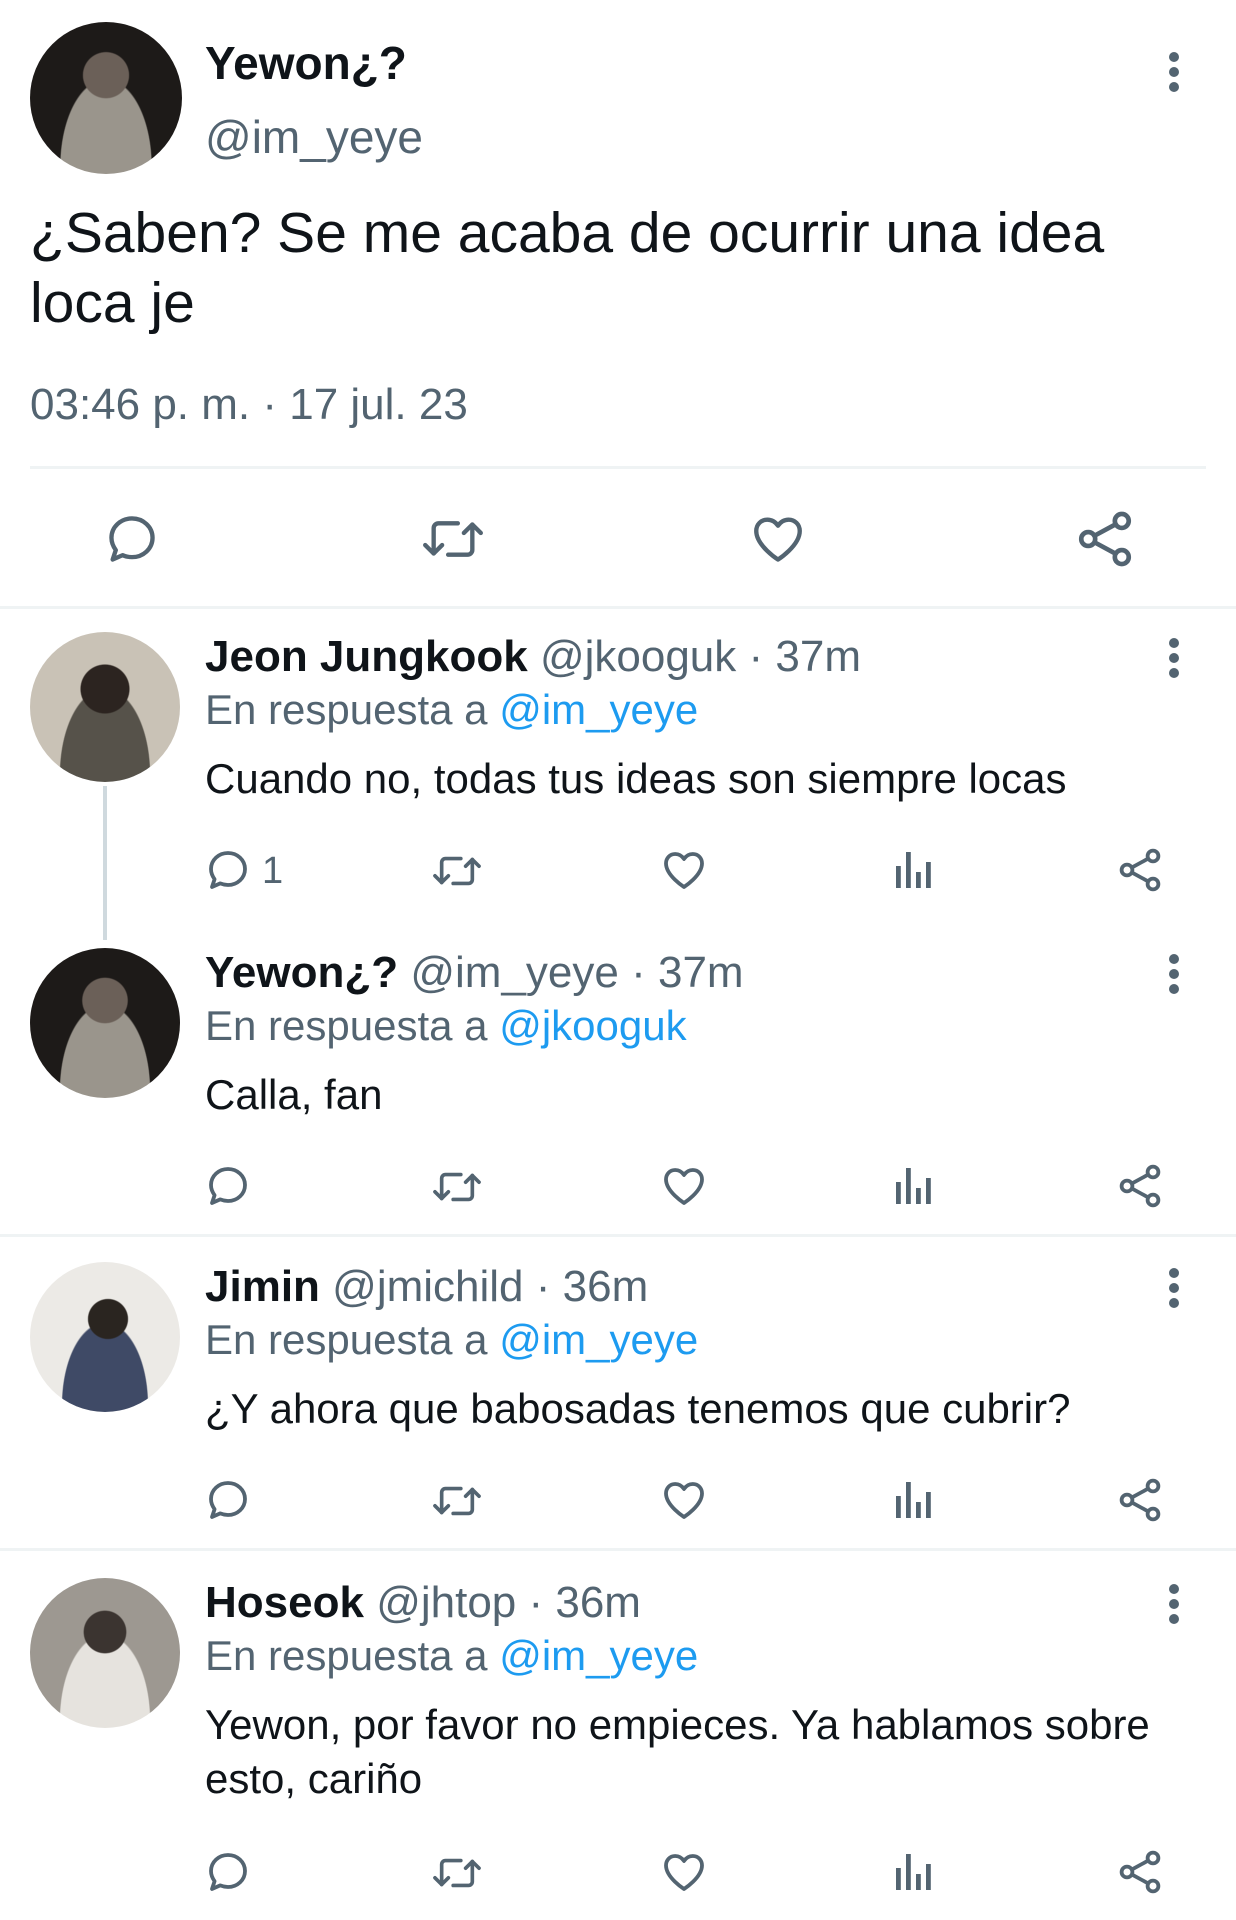  I want to click on handle: @jhtop, so click(446, 1602).